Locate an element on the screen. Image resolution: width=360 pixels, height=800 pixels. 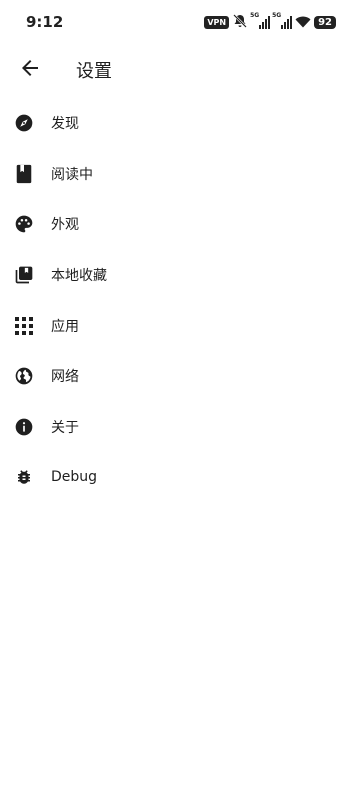
bug-icon is located at coordinates (24, 477).